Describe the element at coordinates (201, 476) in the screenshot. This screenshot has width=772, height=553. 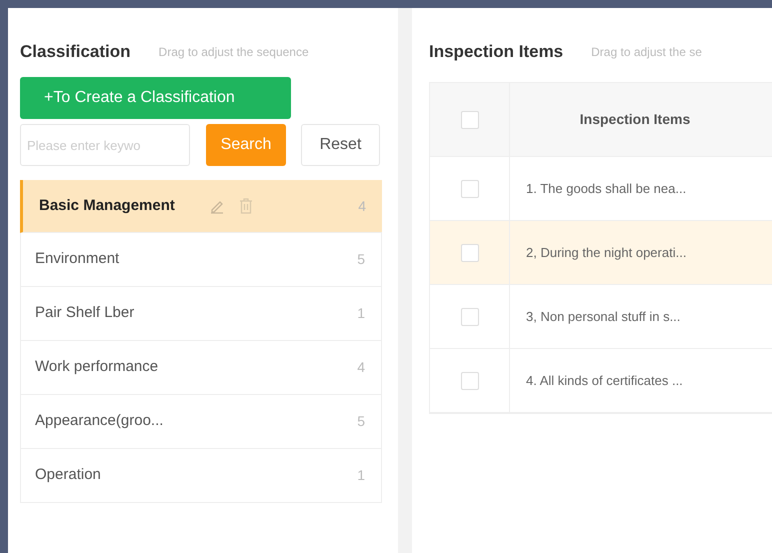
I see `classification-item: Operation 1` at that location.